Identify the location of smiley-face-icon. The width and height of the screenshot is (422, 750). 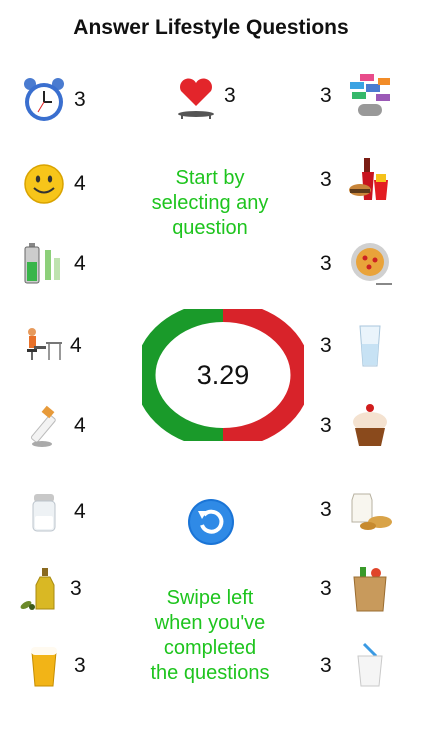
(44, 184).